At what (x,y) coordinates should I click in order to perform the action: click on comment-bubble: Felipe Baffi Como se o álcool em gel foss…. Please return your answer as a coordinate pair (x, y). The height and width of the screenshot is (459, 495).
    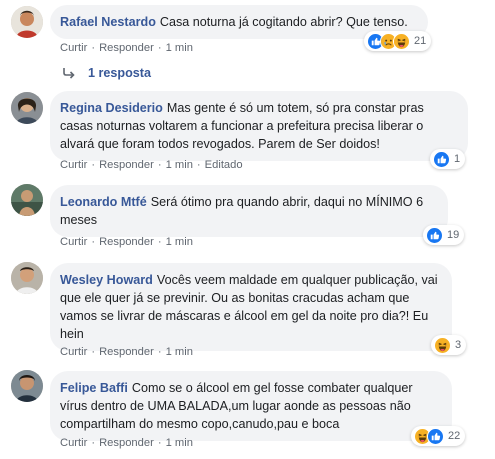
    Looking at the image, I should click on (251, 406).